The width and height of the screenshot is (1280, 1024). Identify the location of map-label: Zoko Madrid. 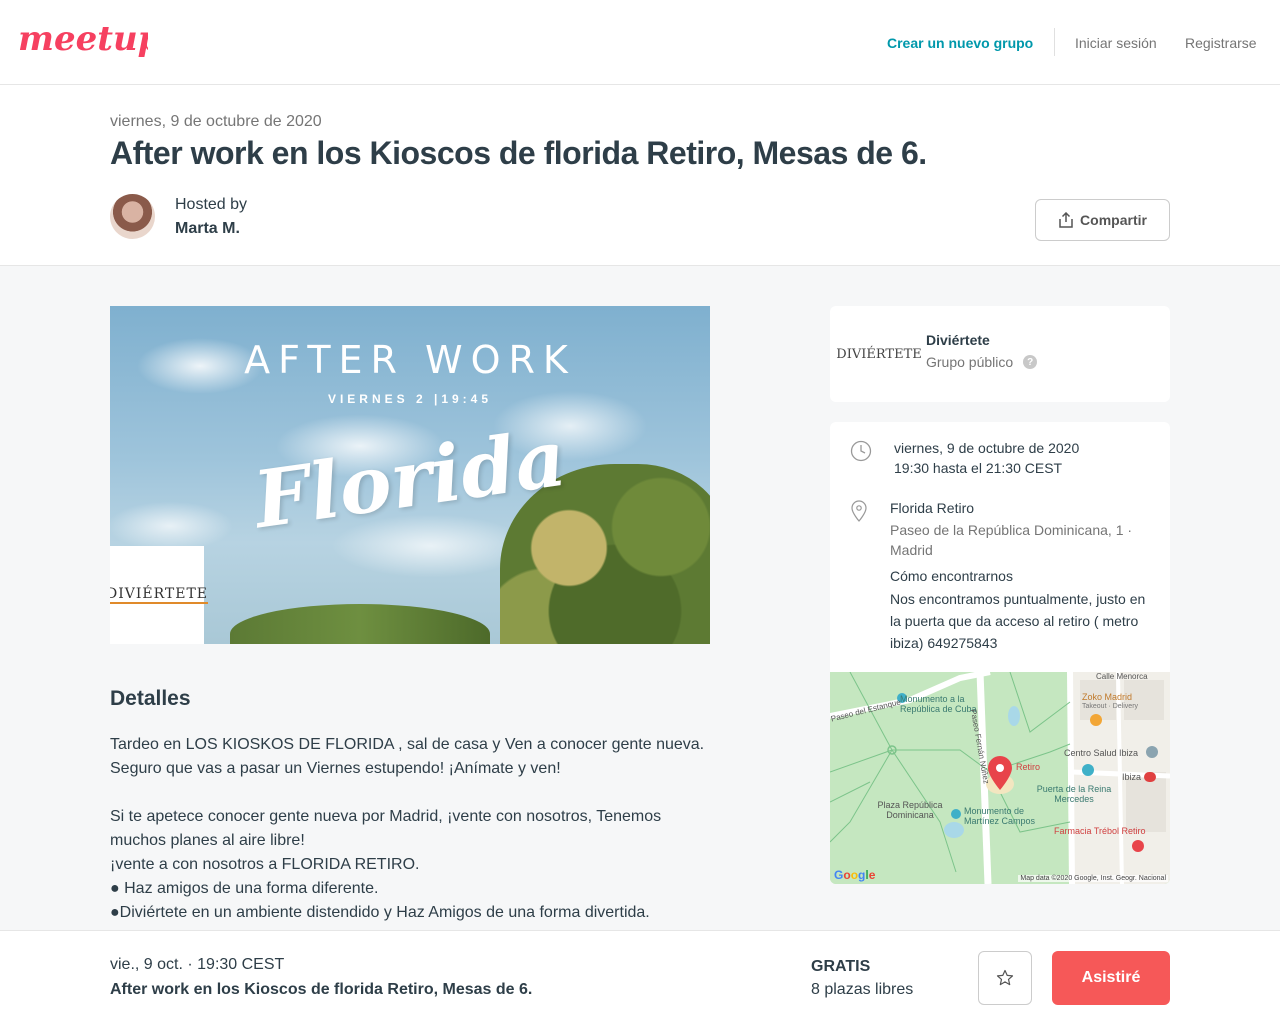
(1107, 697).